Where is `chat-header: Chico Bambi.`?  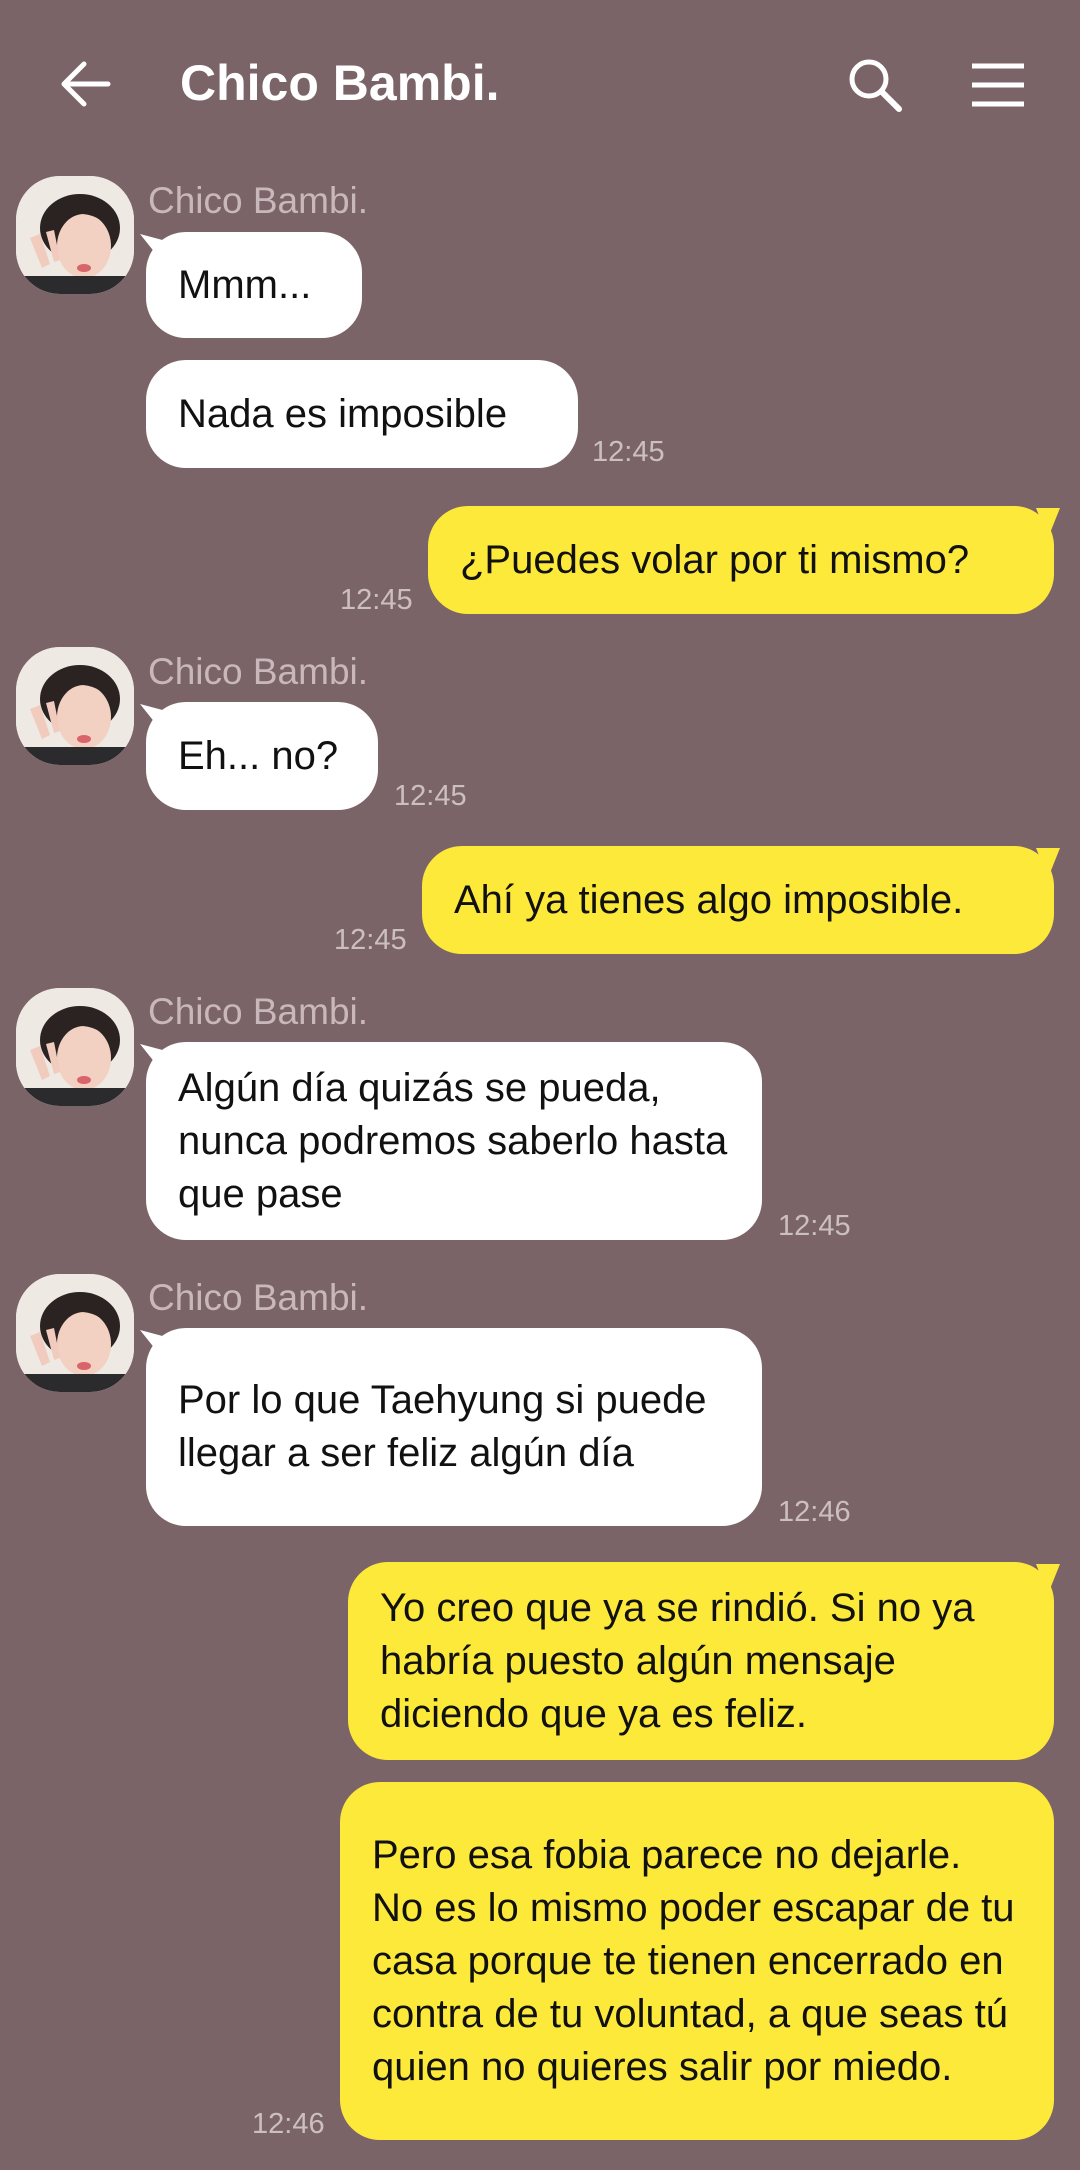 chat-header: Chico Bambi. is located at coordinates (540, 85).